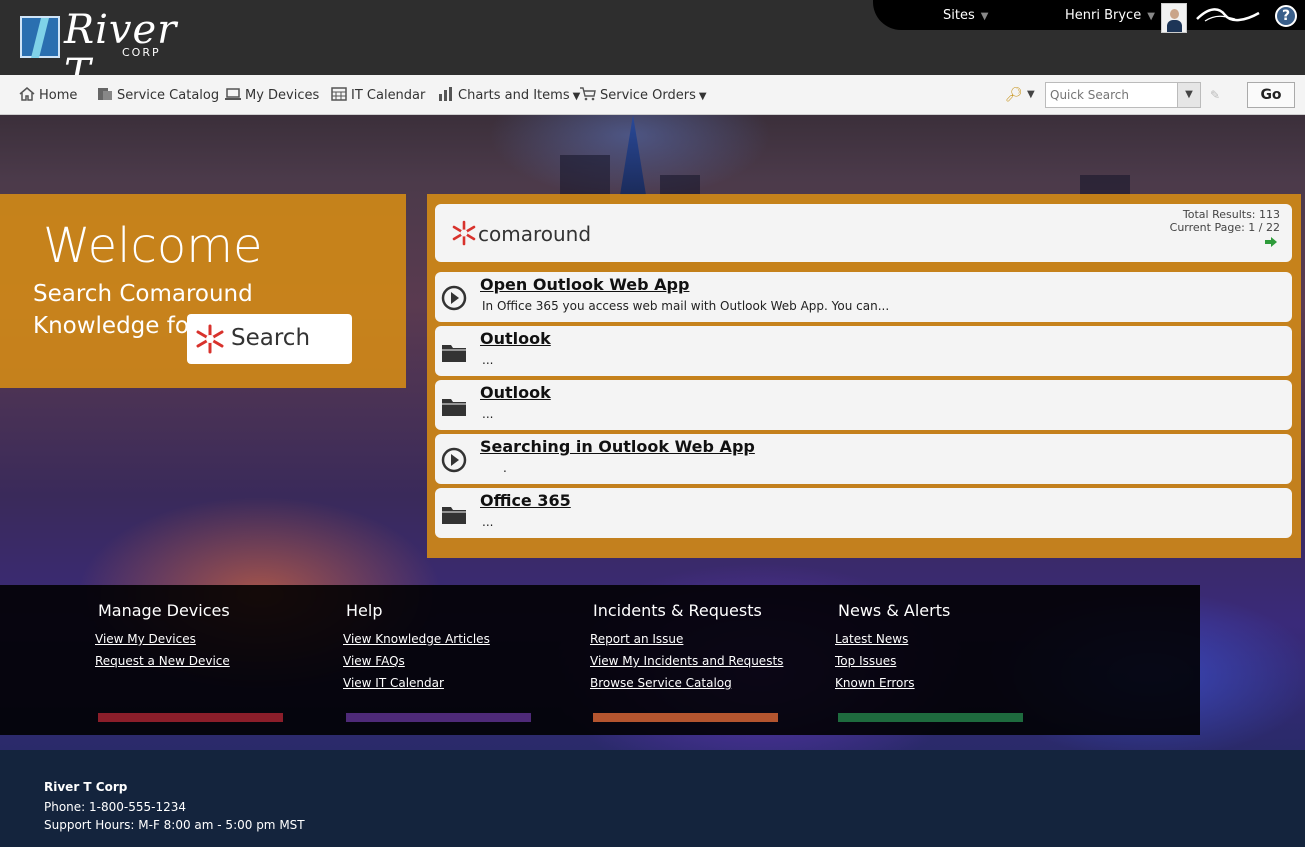  I want to click on sites-label: Sites, so click(959, 15).